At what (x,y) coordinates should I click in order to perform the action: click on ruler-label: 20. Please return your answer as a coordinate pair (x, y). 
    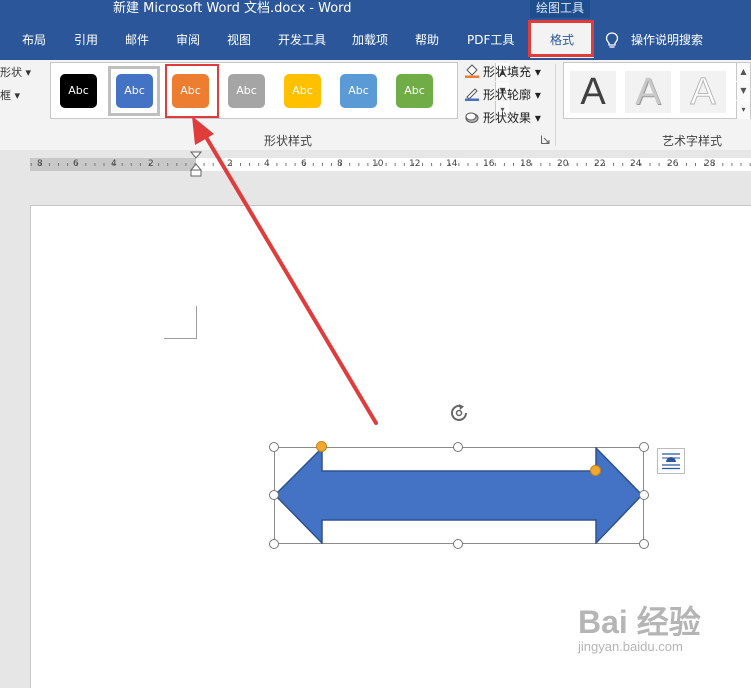
    Looking at the image, I should click on (563, 164).